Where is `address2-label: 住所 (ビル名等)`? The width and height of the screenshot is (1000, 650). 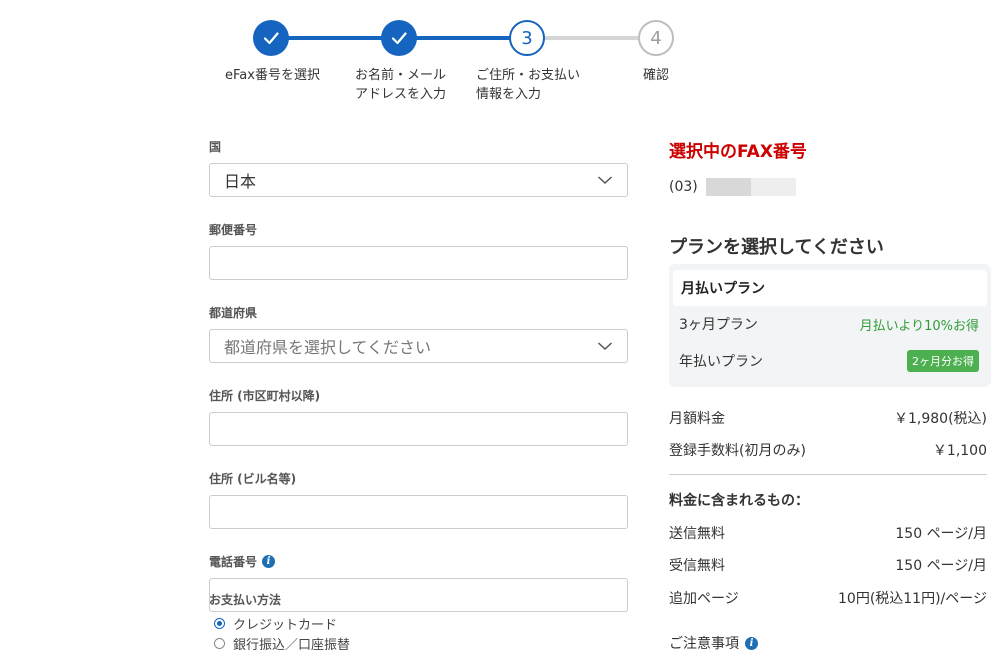 address2-label: 住所 (ビル名等) is located at coordinates (253, 478).